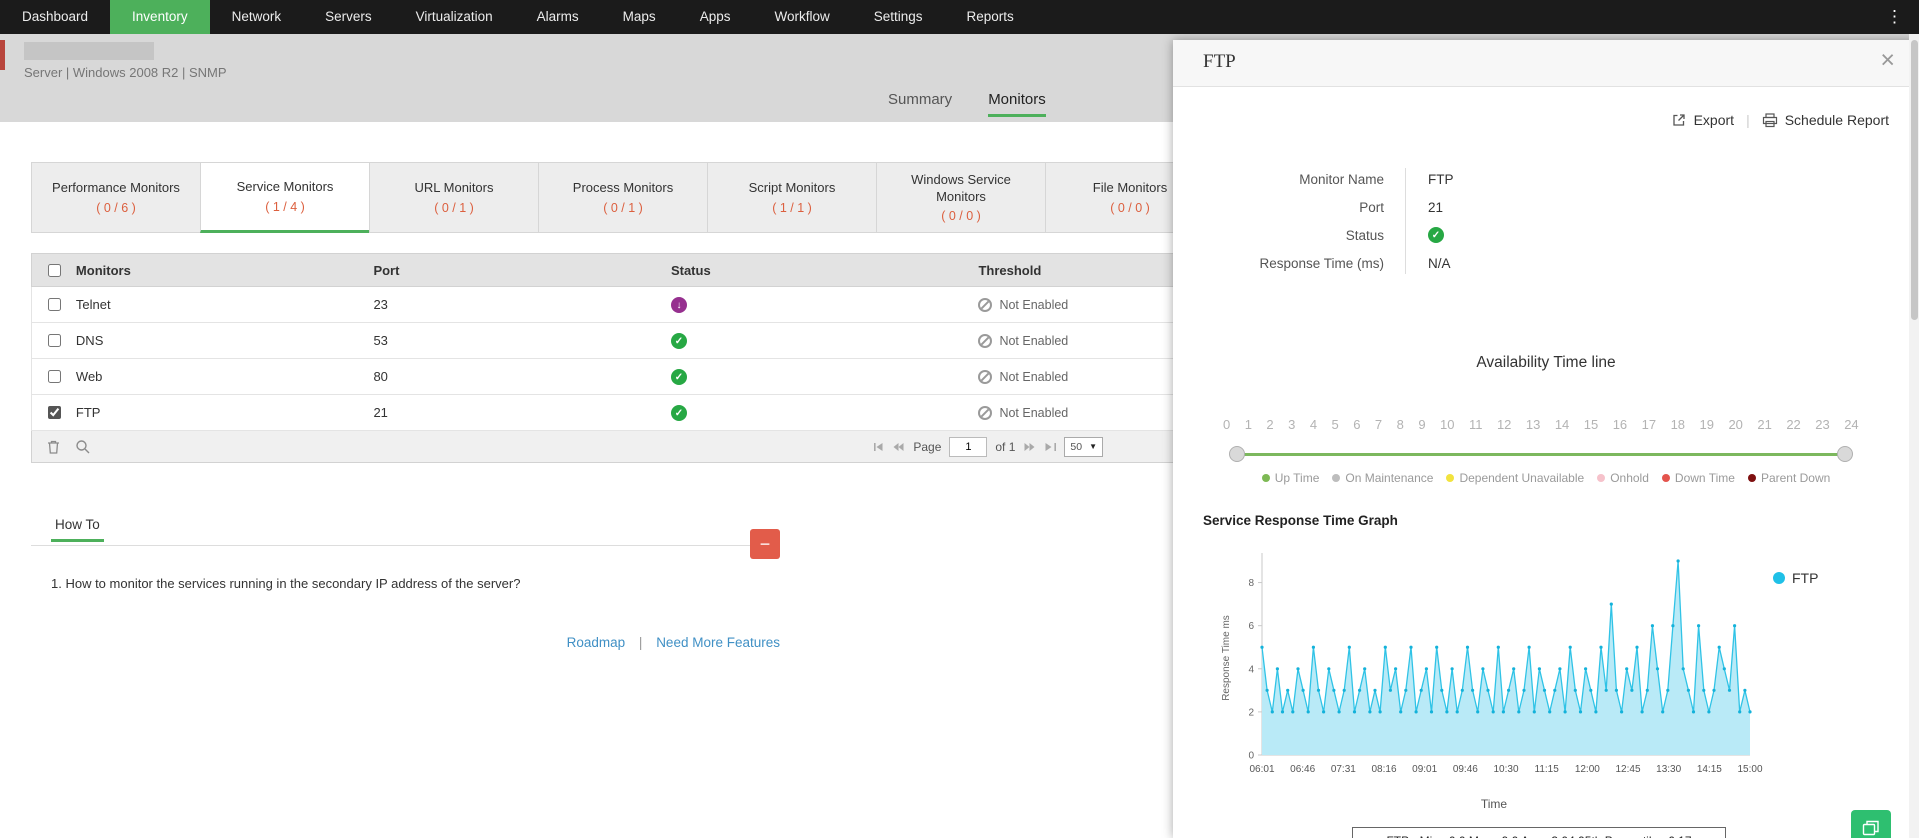 This screenshot has width=1919, height=838. What do you see at coordinates (898, 17) in the screenshot?
I see `nav-item-settings: Settings` at bounding box center [898, 17].